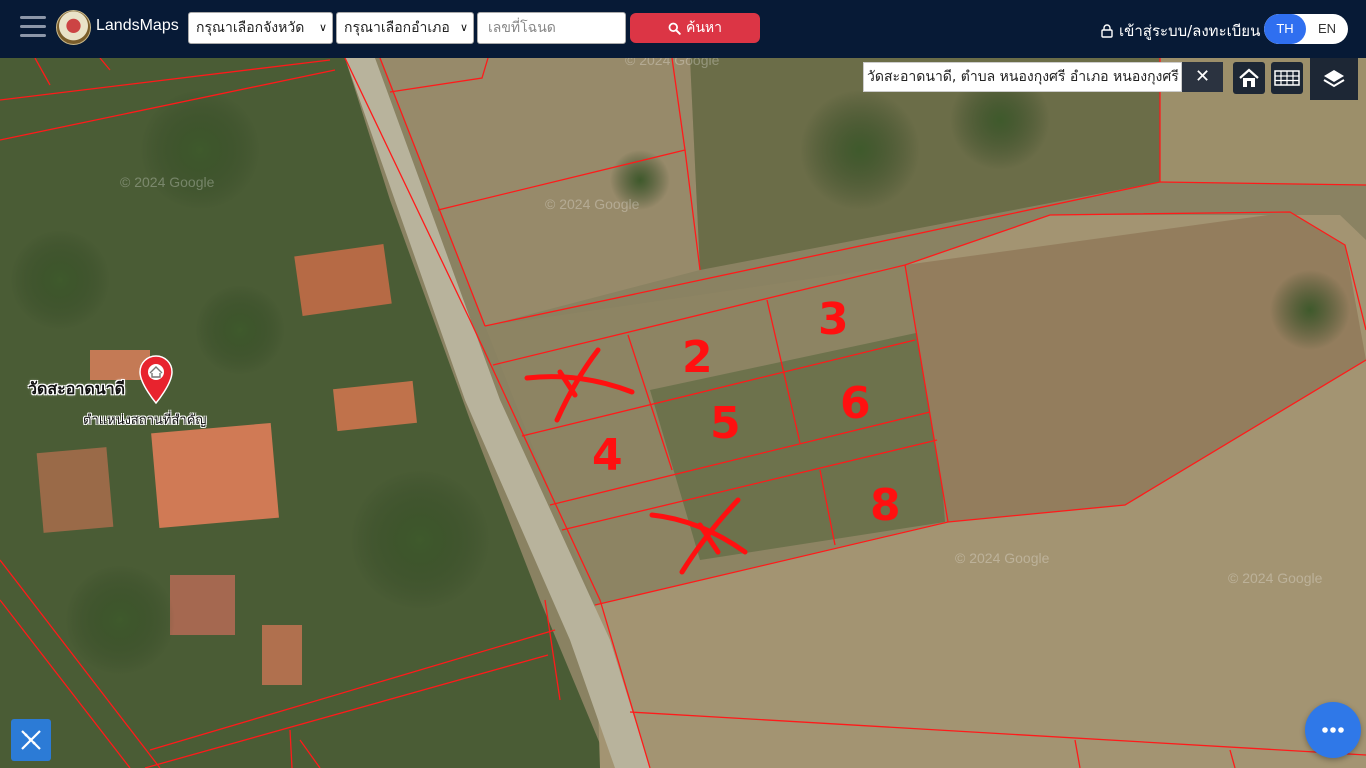 The height and width of the screenshot is (768, 1366). Describe the element at coordinates (1107, 31) in the screenshot. I see `lock-icon` at that location.